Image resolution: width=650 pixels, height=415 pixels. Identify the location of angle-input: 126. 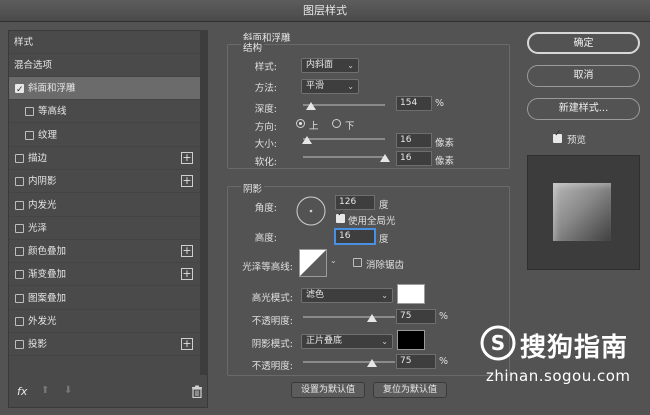
(355, 202).